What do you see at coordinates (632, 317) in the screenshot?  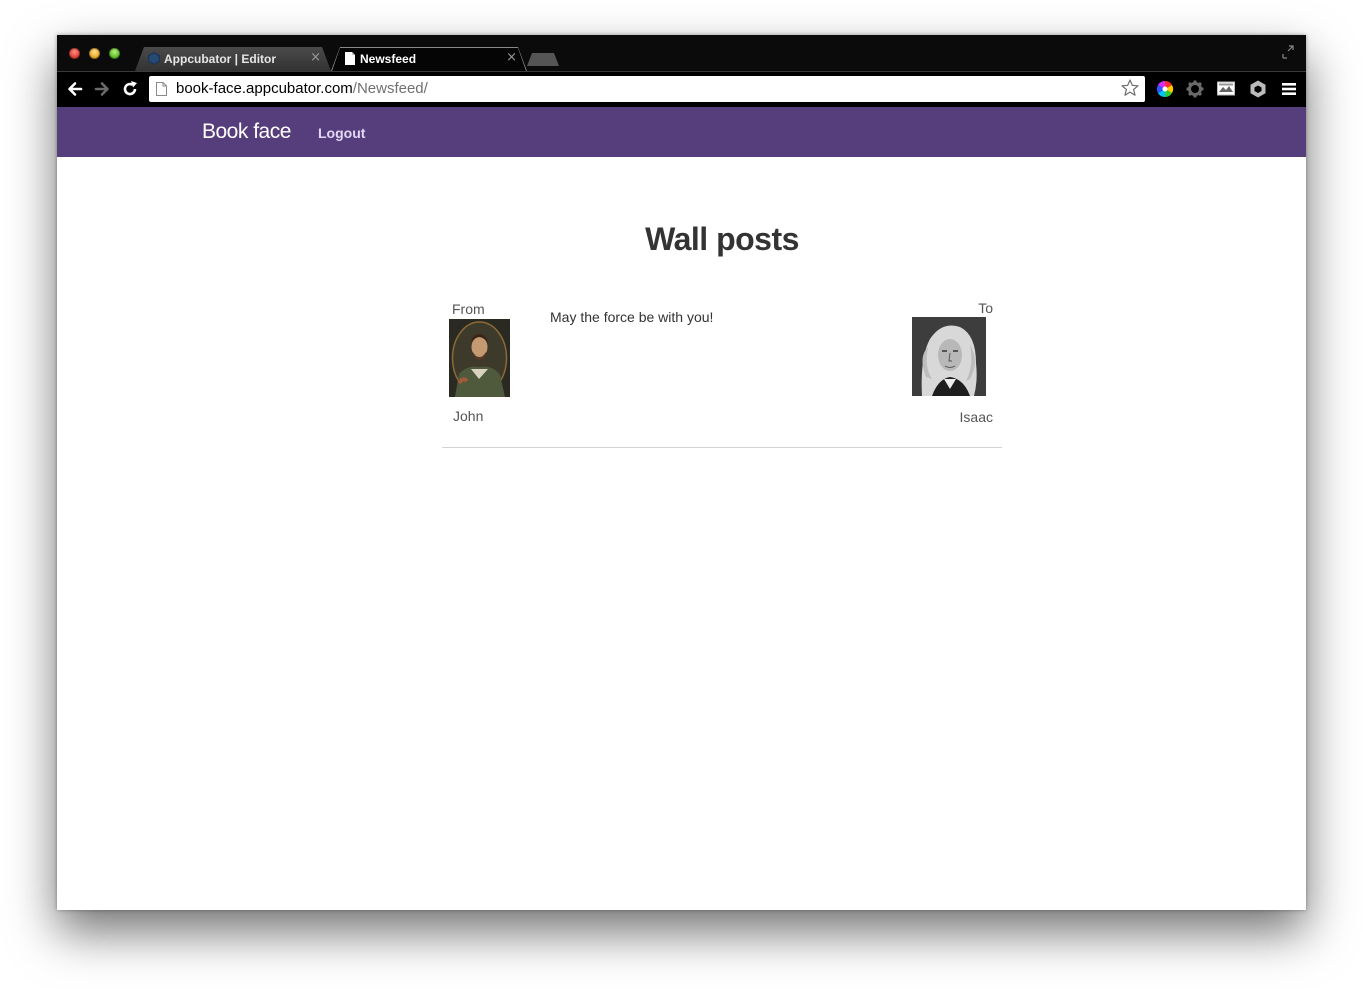 I see `post-message: May the force be with you!` at bounding box center [632, 317].